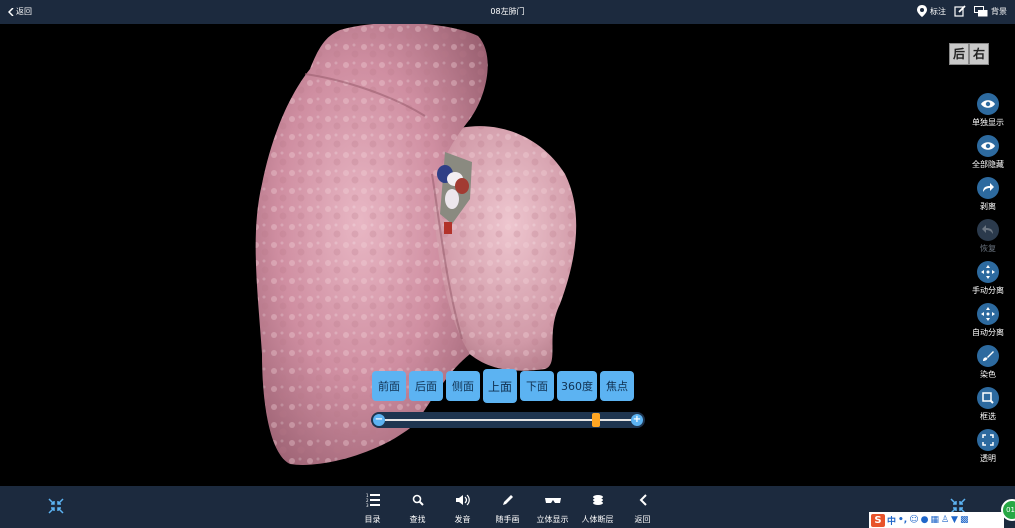  I want to click on page-title: 08左肺门, so click(507, 11).